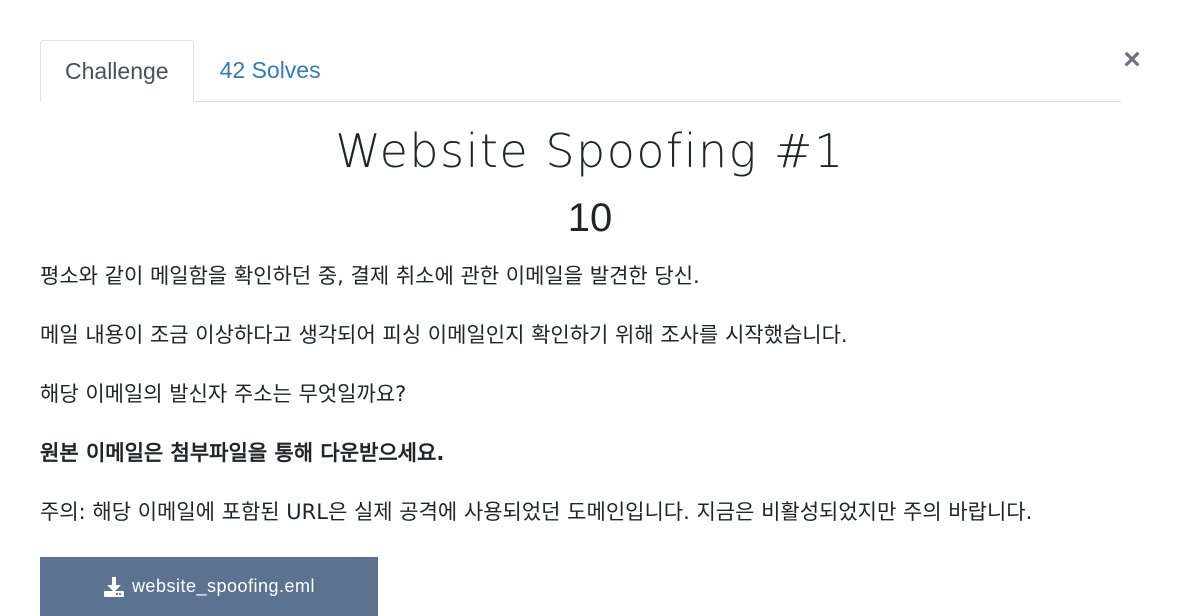 The height and width of the screenshot is (616, 1180). What do you see at coordinates (1132, 60) in the screenshot?
I see `close-icon: ×` at bounding box center [1132, 60].